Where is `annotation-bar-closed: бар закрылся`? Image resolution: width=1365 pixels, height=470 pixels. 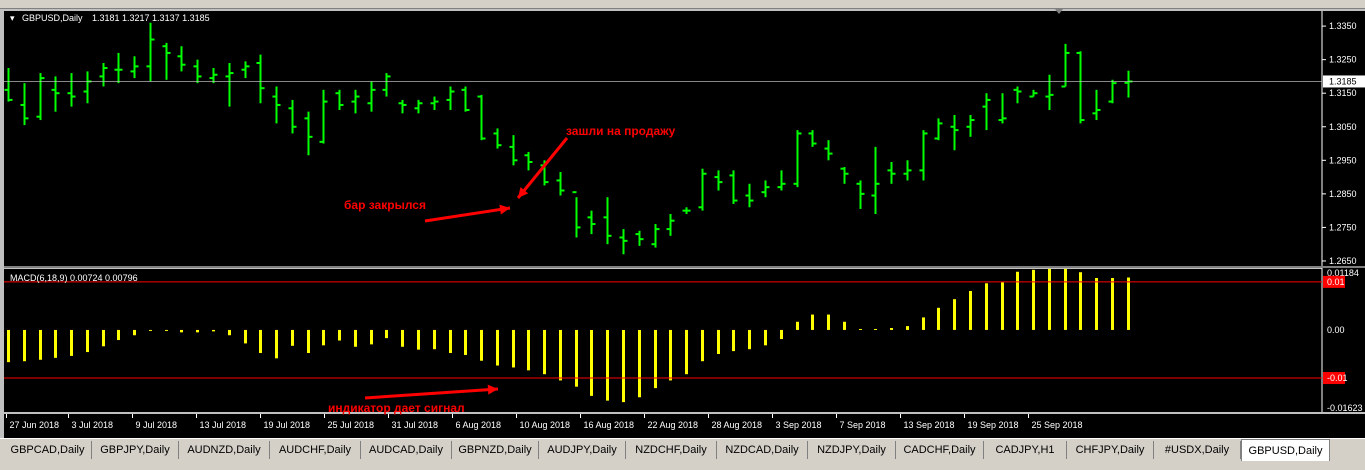 annotation-bar-closed: бар закрылся is located at coordinates (385, 205).